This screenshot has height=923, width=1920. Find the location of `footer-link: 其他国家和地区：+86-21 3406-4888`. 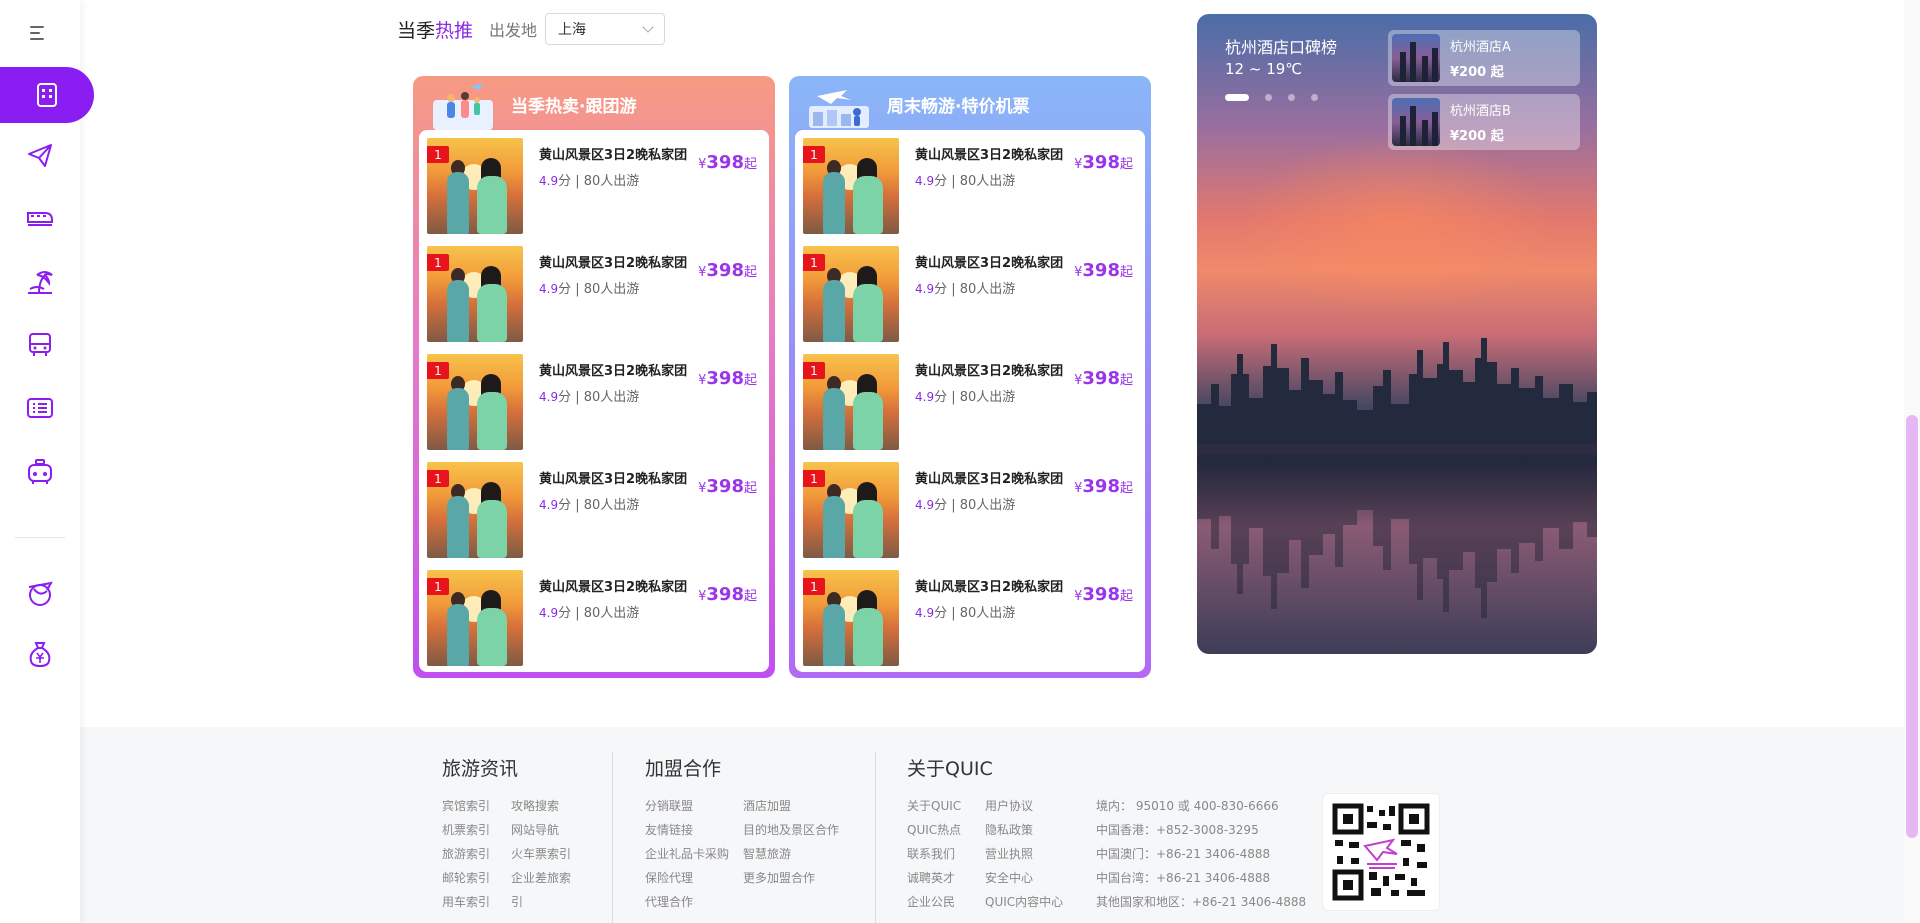

footer-link: 其他国家和地区：+86-21 3406-4888 is located at coordinates (1201, 901).